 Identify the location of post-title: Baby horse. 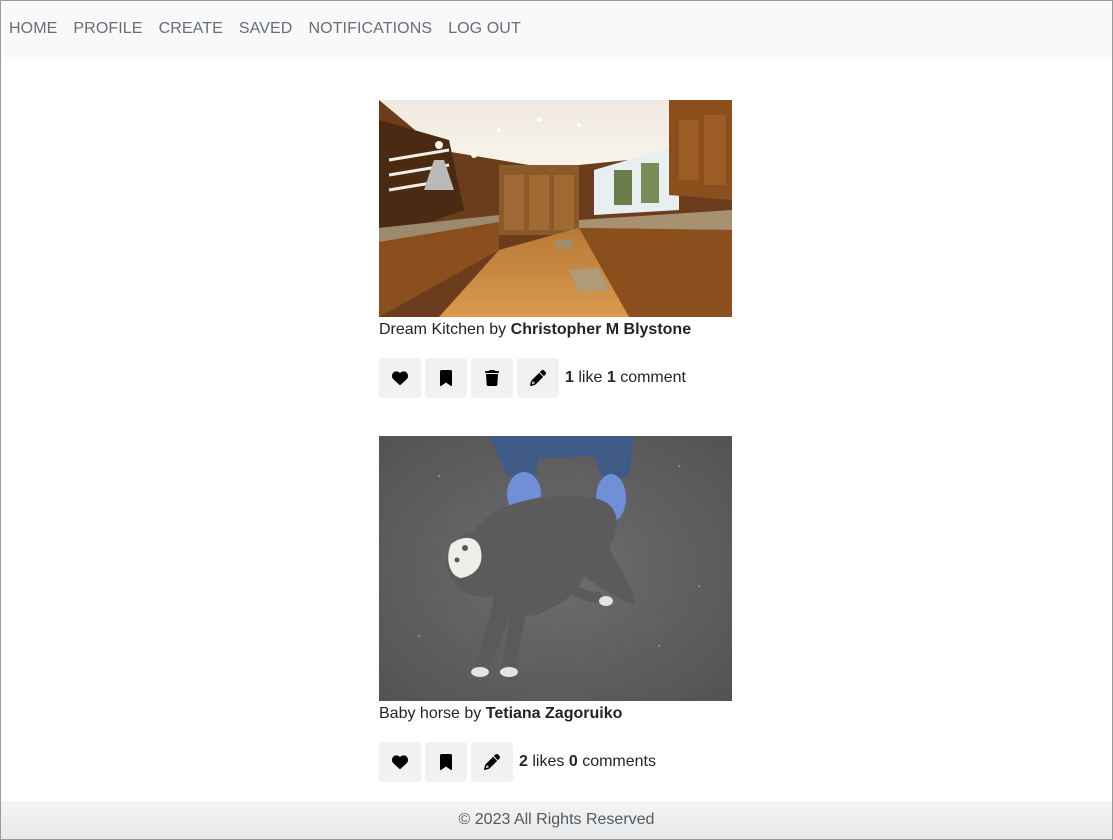
(419, 713).